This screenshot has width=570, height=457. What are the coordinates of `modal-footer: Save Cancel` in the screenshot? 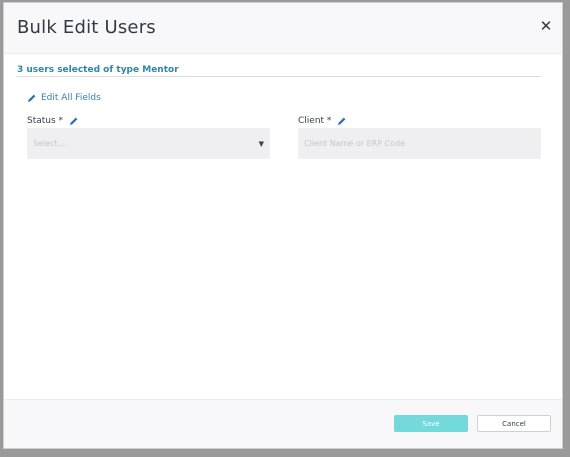 It's located at (283, 423).